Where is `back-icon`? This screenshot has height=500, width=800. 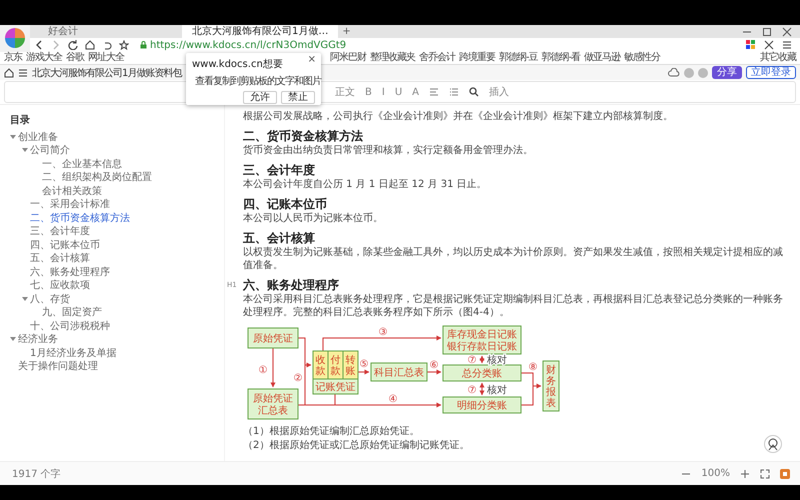 back-icon is located at coordinates (39, 45).